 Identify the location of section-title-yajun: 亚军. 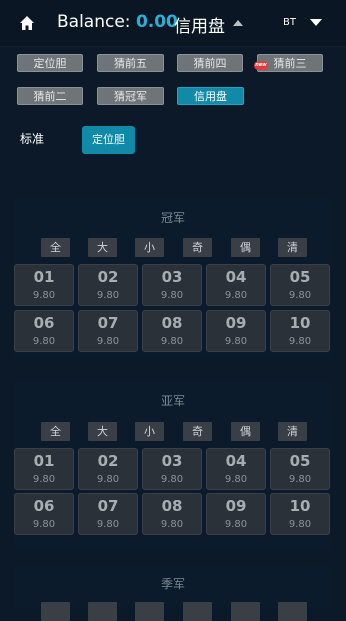
(172, 401).